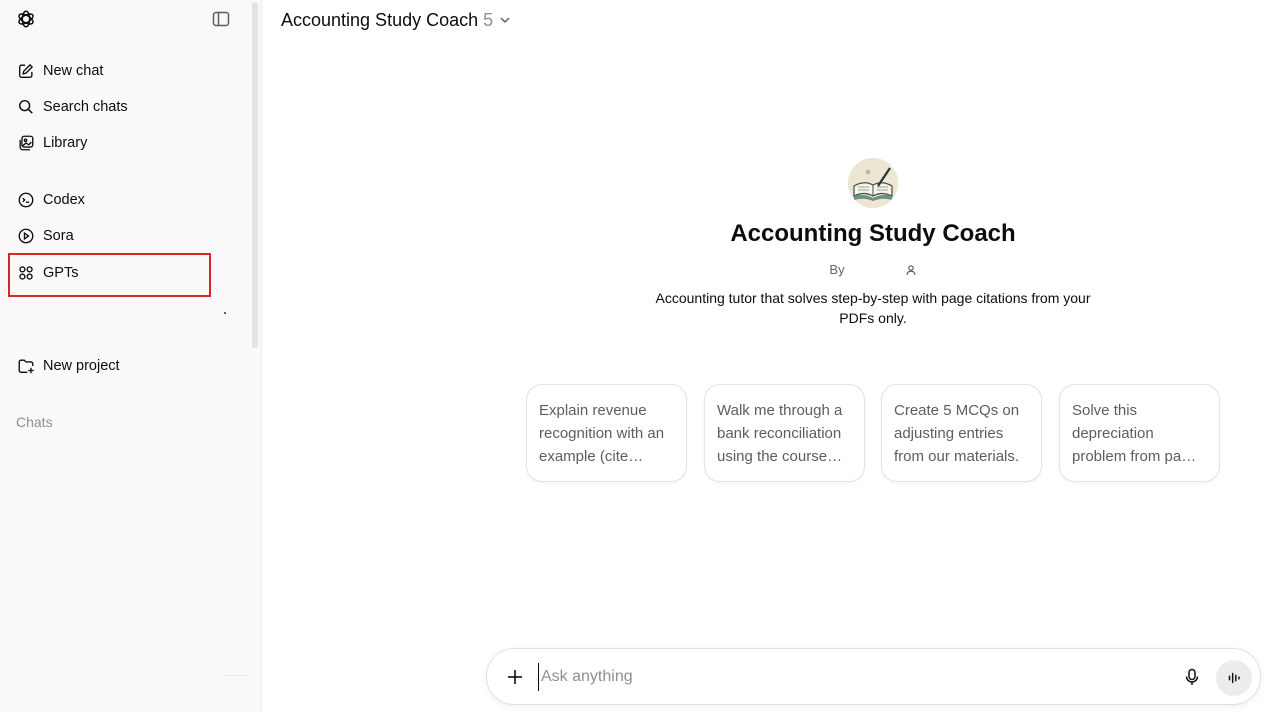 This screenshot has width=1280, height=712. I want to click on new-chat-icon, so click(26, 71).